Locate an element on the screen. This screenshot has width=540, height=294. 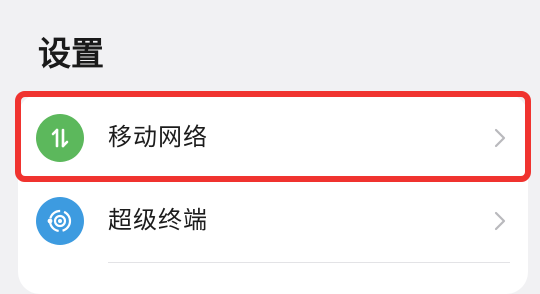
chevron-right-icon is located at coordinates (500, 221).